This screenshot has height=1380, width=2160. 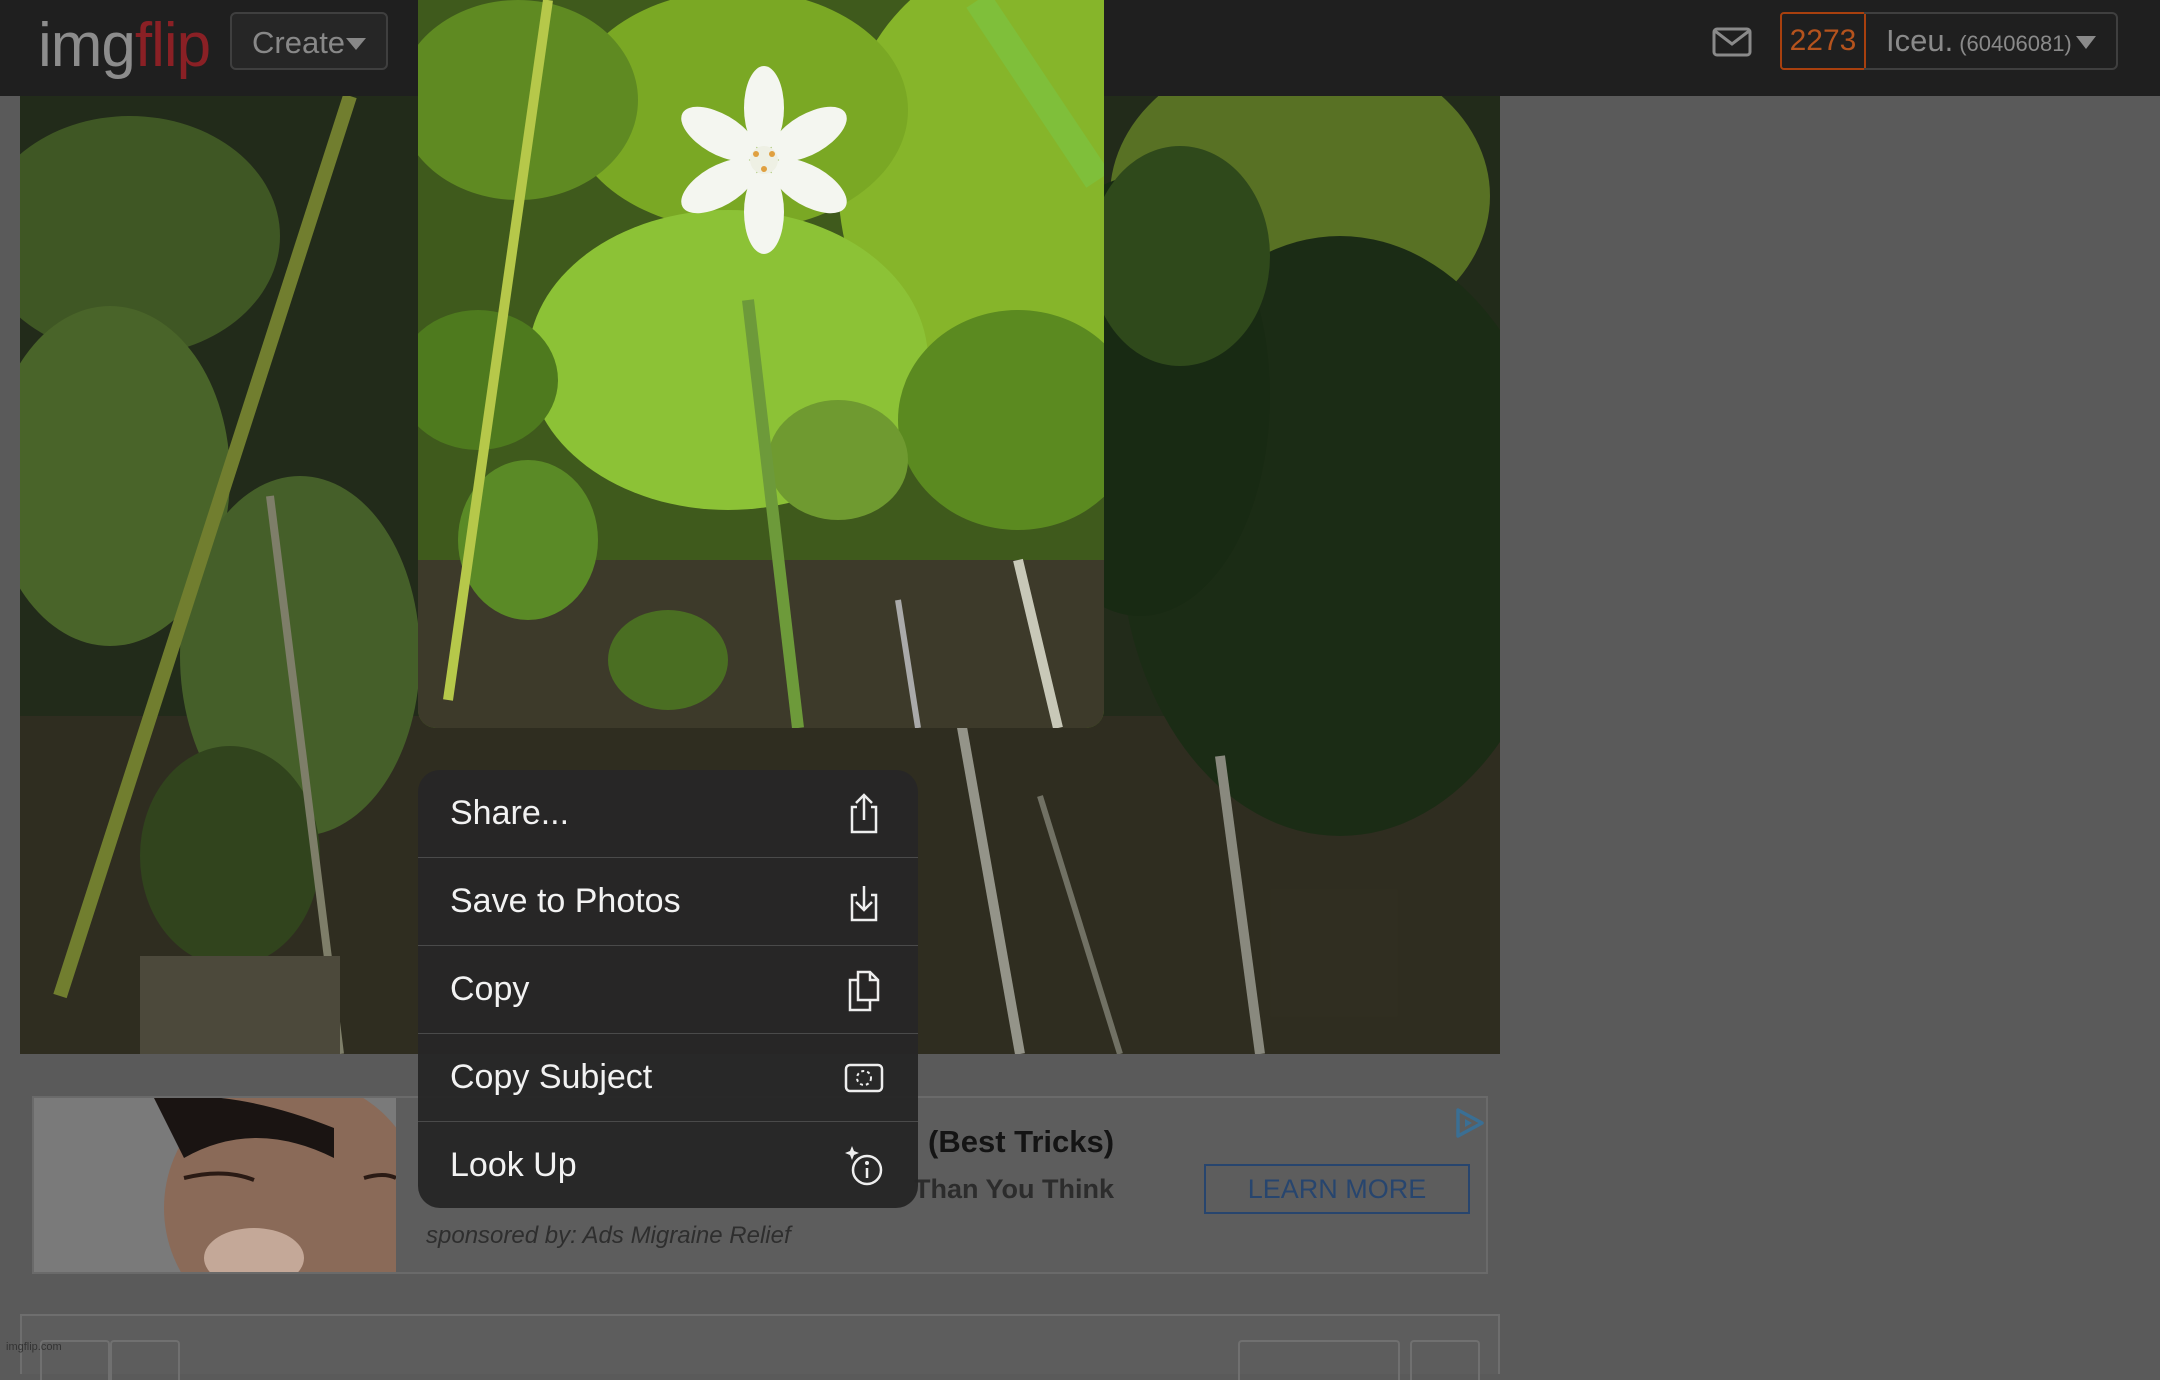 I want to click on imgflip-logo: imgflip, so click(x=124, y=46).